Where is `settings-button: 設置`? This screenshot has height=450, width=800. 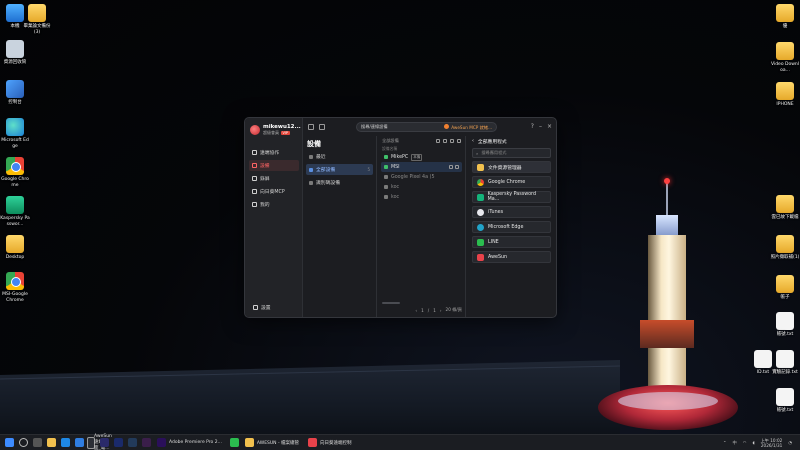 settings-button: 設置 is located at coordinates (262, 307).